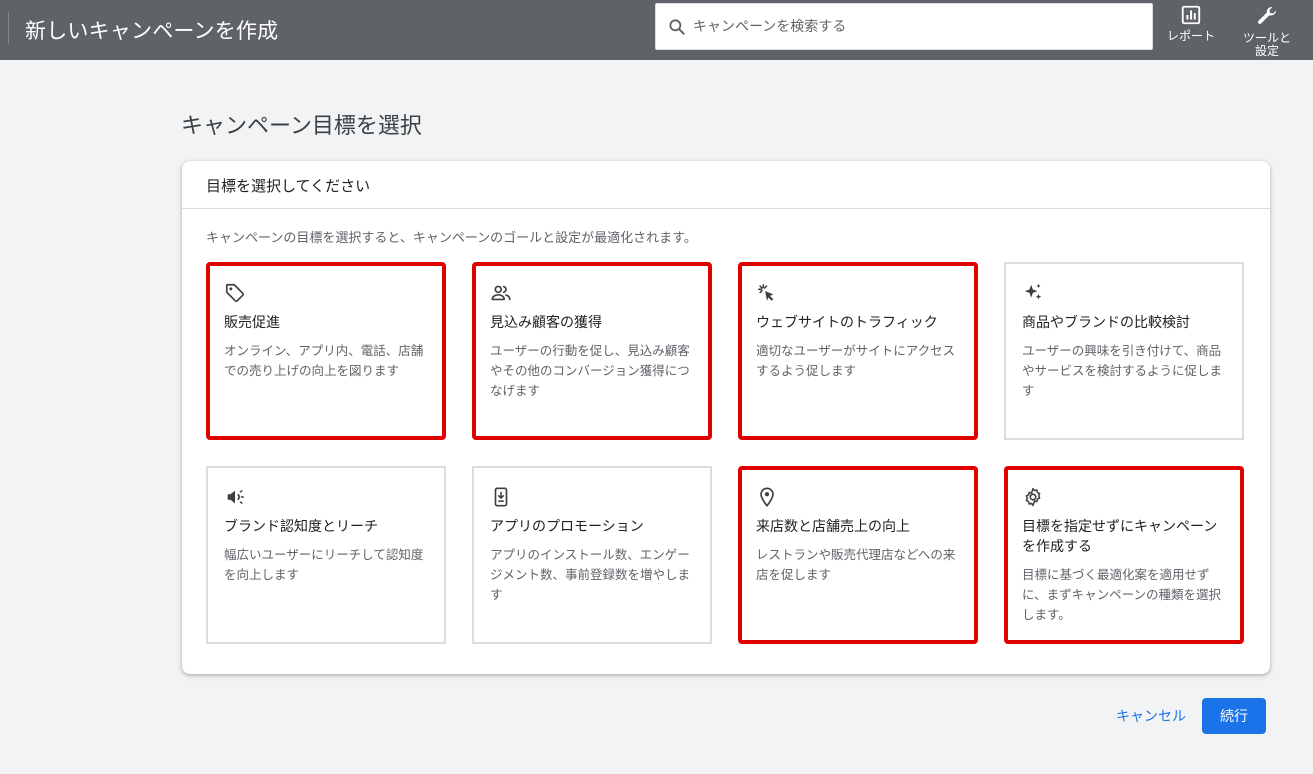  Describe the element at coordinates (1120, 537) in the screenshot. I see `goal-title: 目標を指定せずにキャンペーンを作成する` at that location.